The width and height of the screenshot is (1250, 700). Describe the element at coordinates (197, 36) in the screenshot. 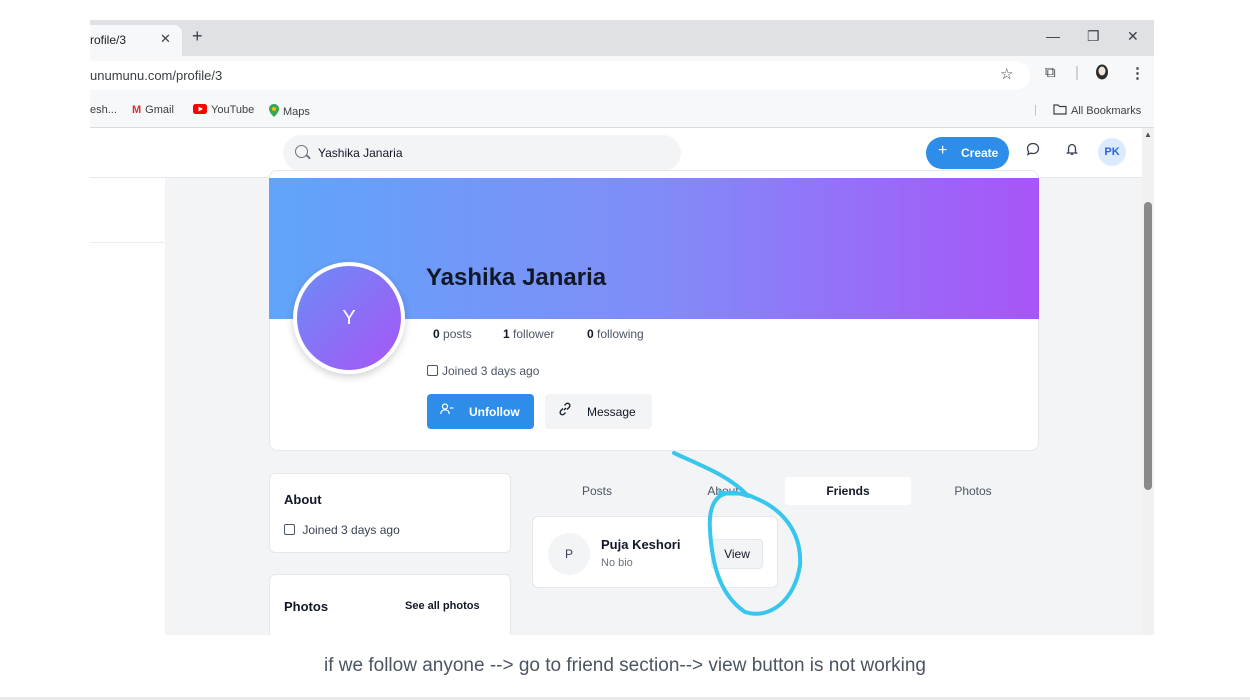

I see `new-tab-icon: +` at that location.